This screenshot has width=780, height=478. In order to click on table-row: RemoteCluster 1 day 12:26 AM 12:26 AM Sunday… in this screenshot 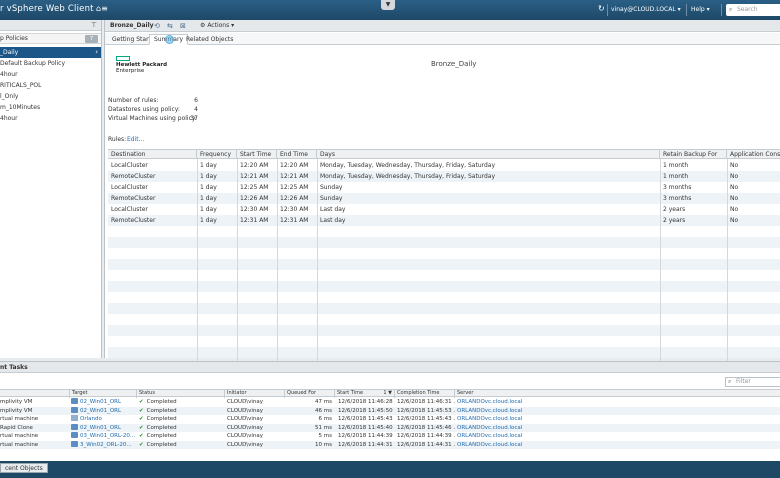, I will do `click(444, 198)`.